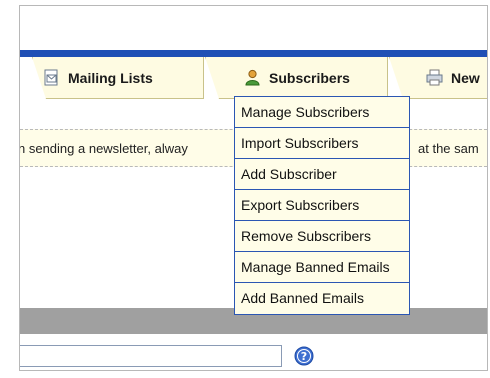  Describe the element at coordinates (322, 267) in the screenshot. I see `menu-item-manage-banned-emails: Manage Banned Emails` at that location.